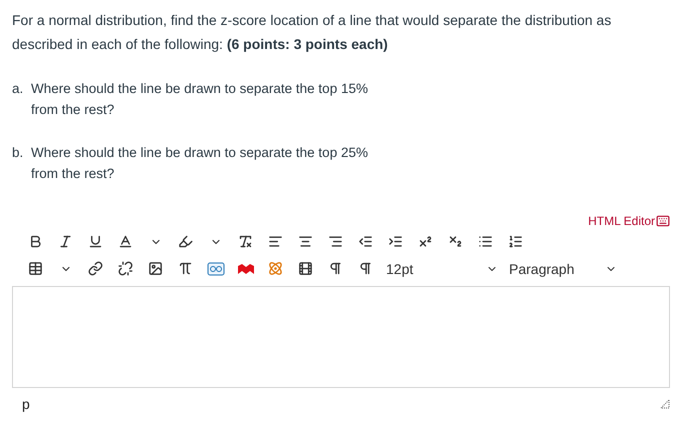 The width and height of the screenshot is (682, 447). I want to click on unlink-icon, so click(125, 268).